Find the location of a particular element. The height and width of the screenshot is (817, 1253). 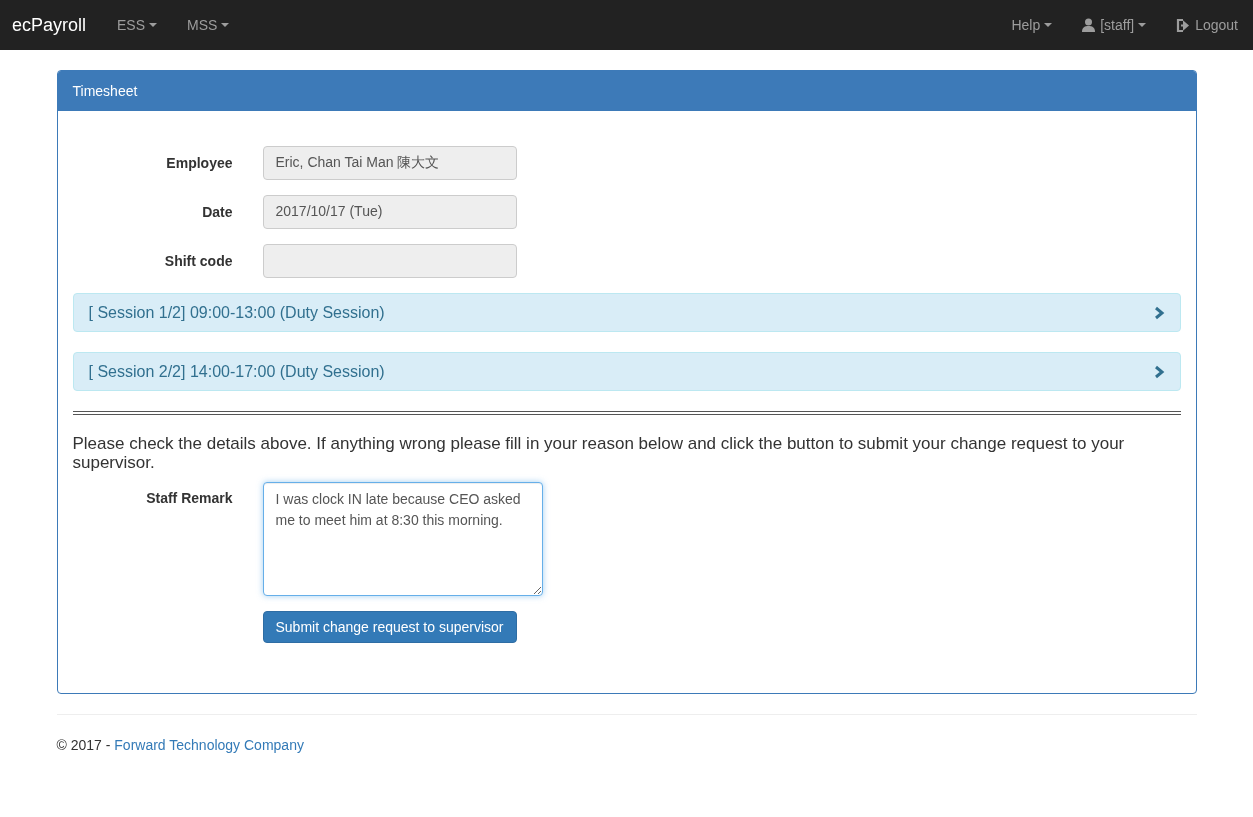

field-label: Shift code is located at coordinates (198, 260).